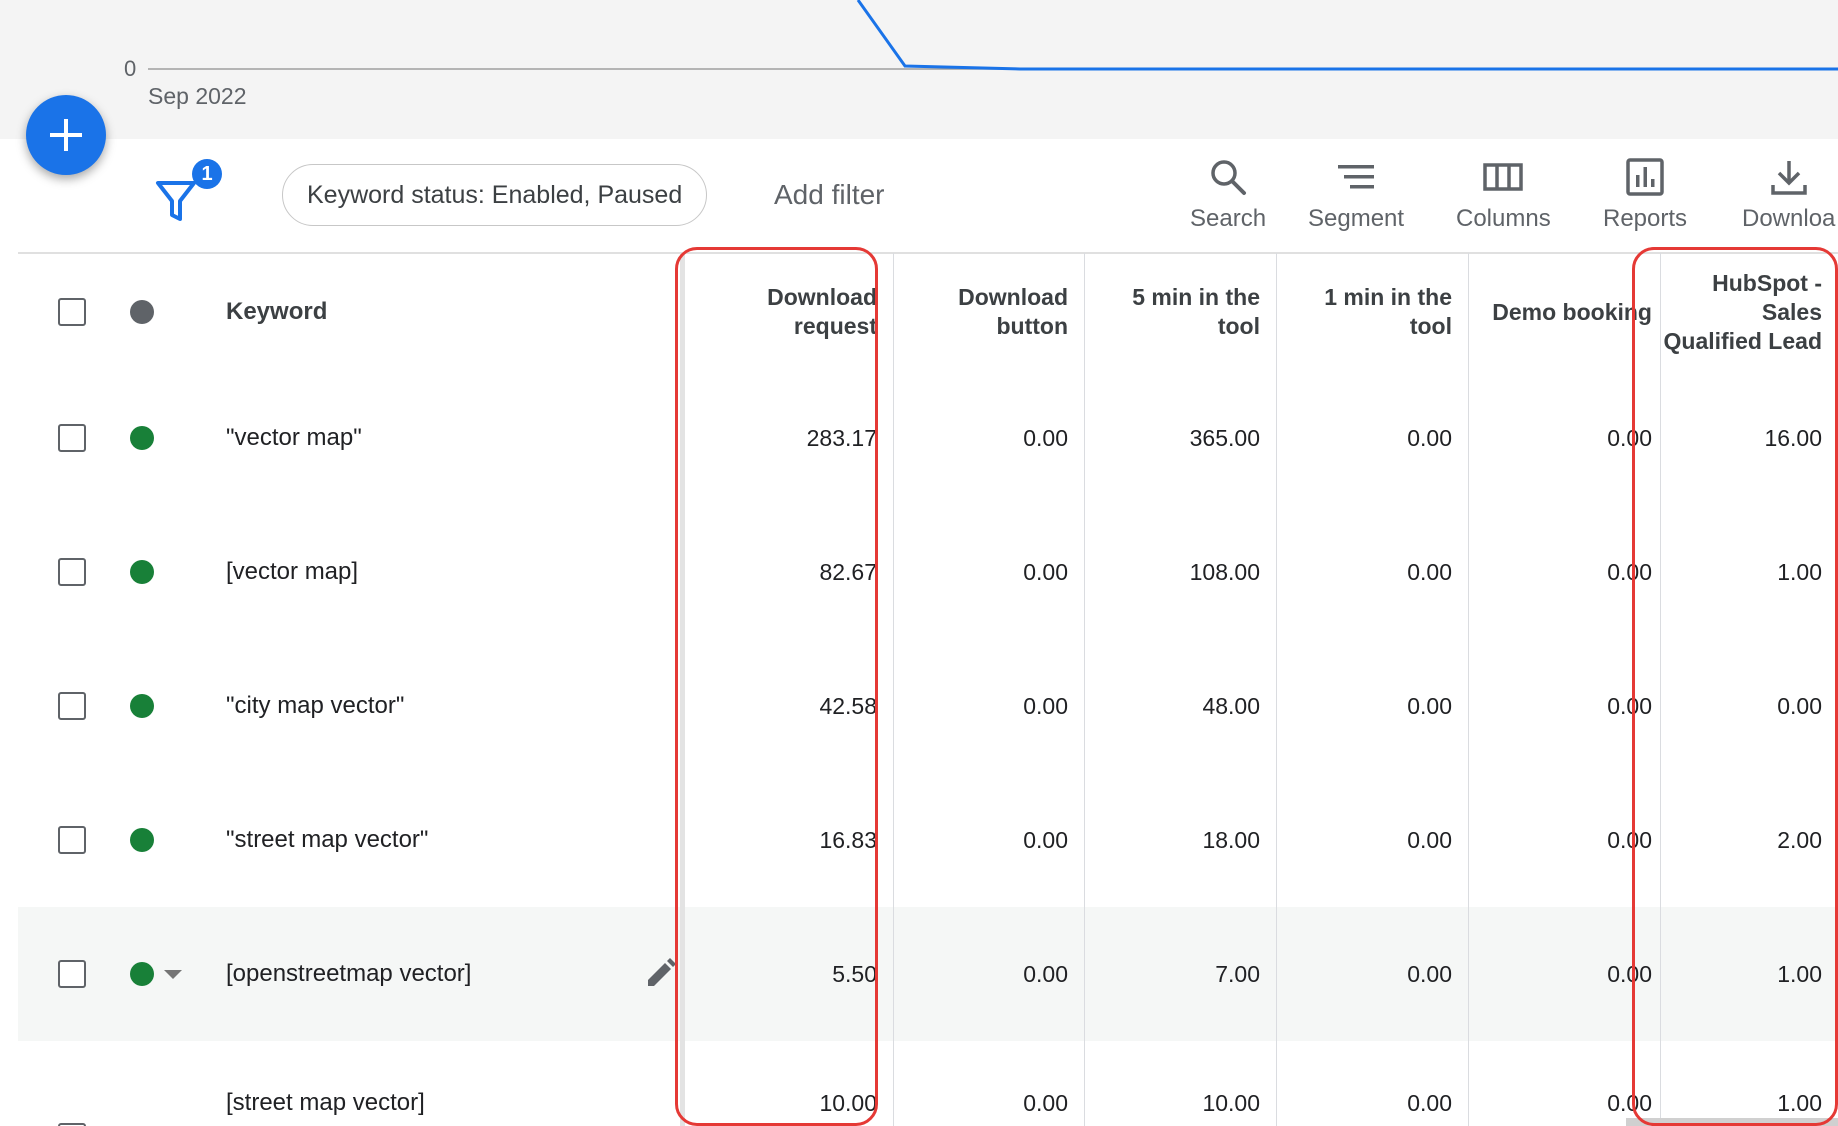 The height and width of the screenshot is (1126, 1838). I want to click on header-status-cell, so click(150, 312).